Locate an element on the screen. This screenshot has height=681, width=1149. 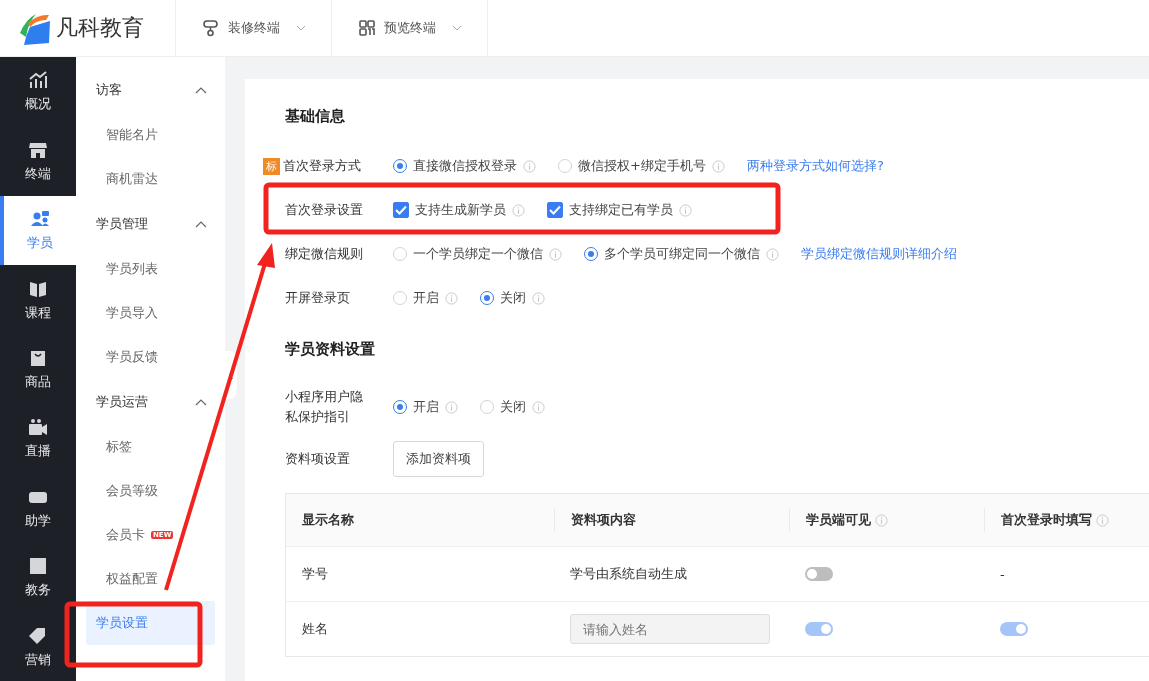
help-link: 学员绑定微信规则详细介绍 is located at coordinates (879, 254).